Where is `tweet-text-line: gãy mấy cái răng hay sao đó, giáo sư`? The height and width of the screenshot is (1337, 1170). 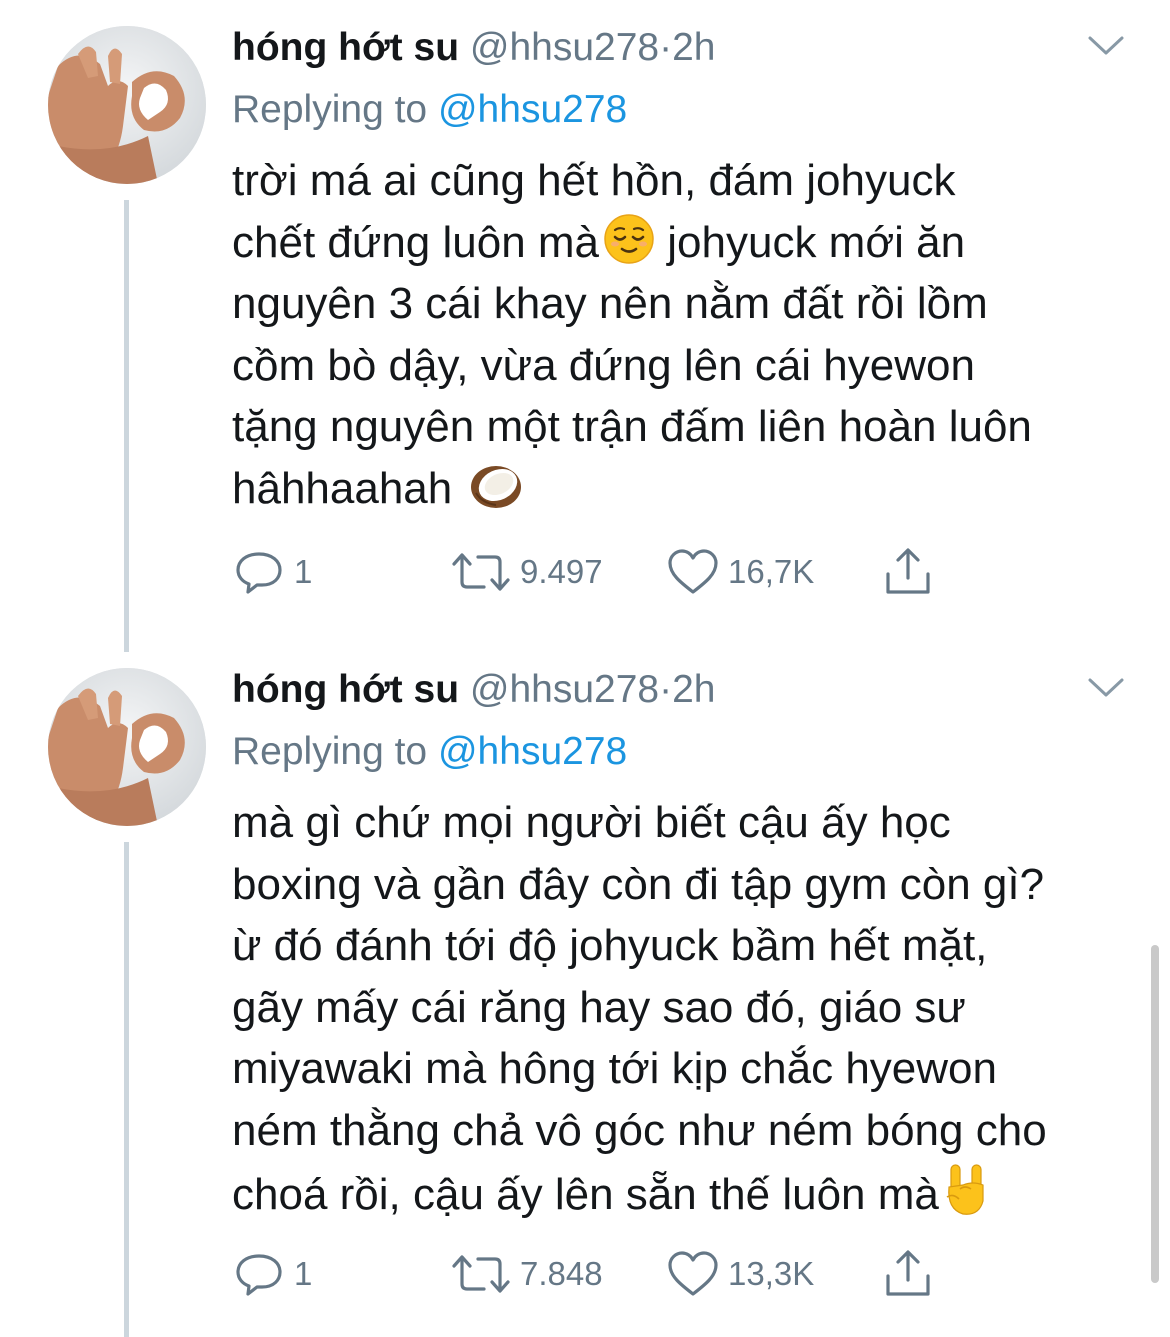
tweet-text-line: gãy mấy cái răng hay sao đó, giáo sư is located at coordinates (599, 1007).